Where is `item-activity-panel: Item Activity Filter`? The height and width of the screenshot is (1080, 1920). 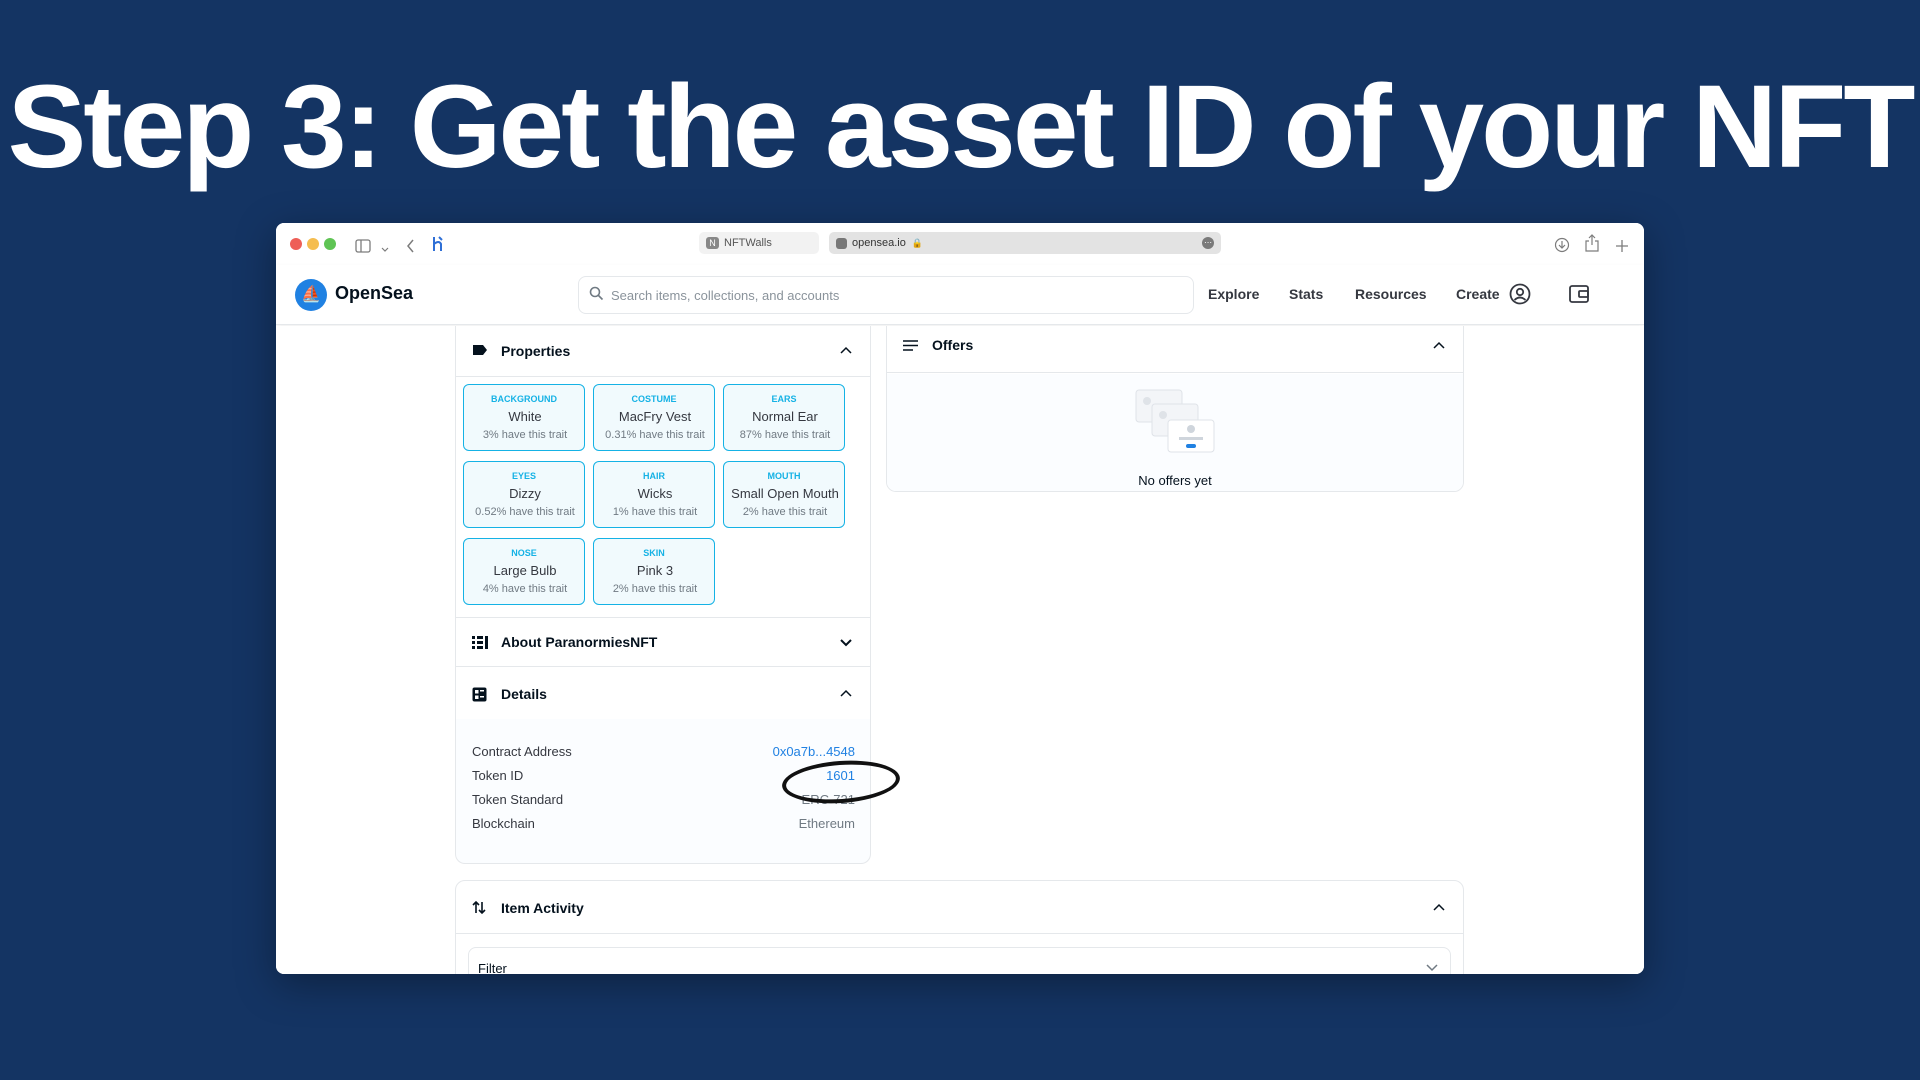 item-activity-panel: Item Activity Filter is located at coordinates (959, 927).